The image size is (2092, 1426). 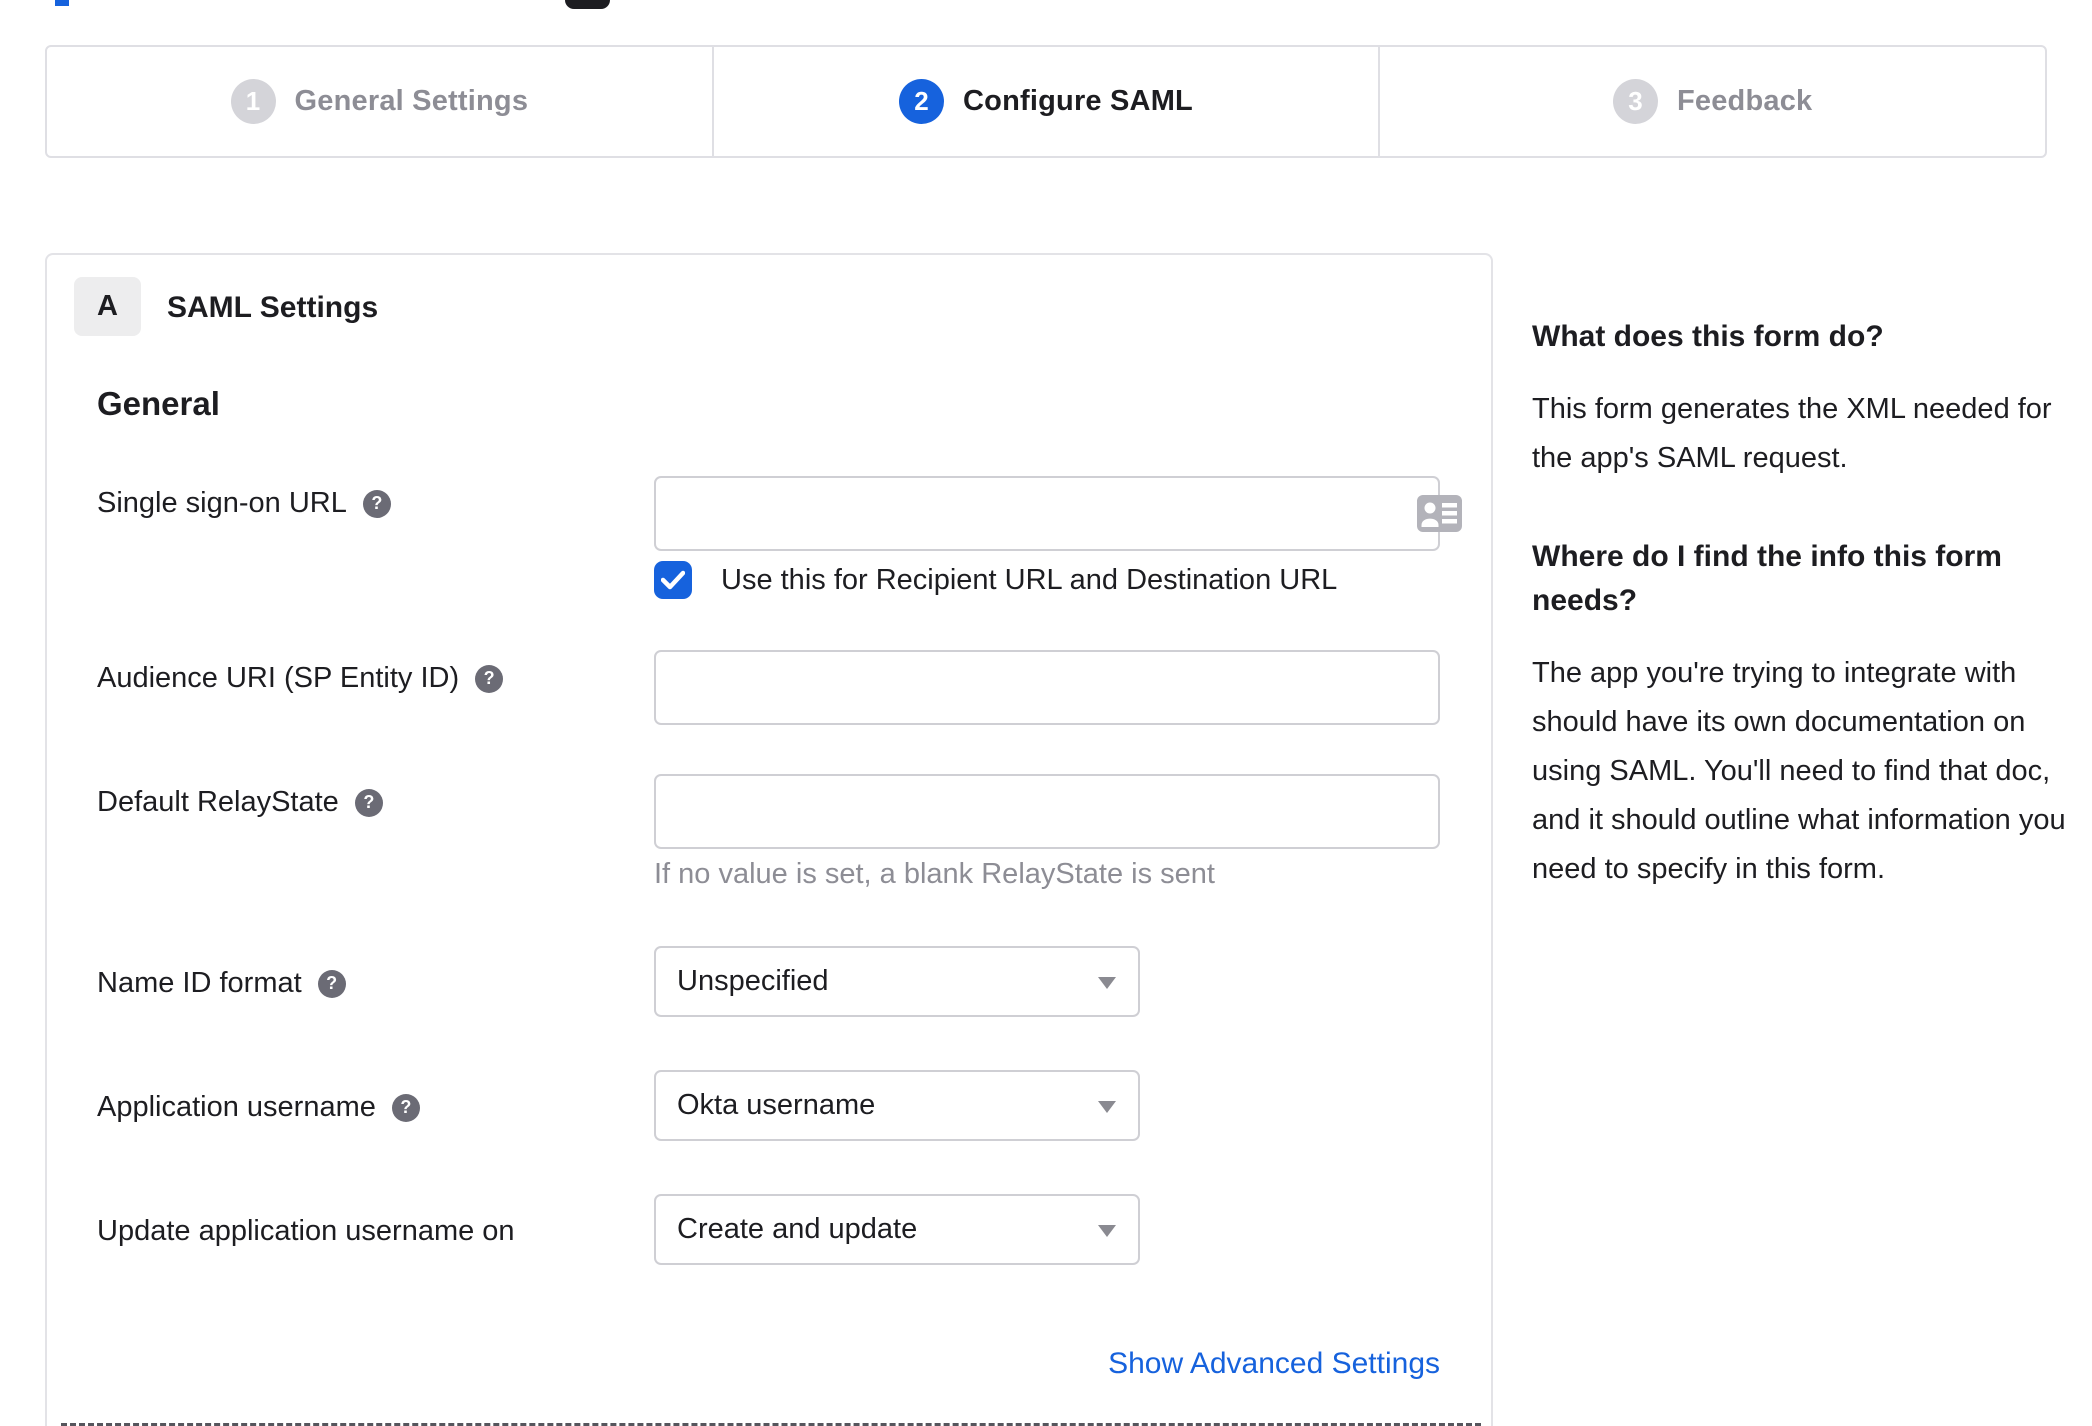 I want to click on sso-url-label: Single sign-on URL ?, so click(x=244, y=503).